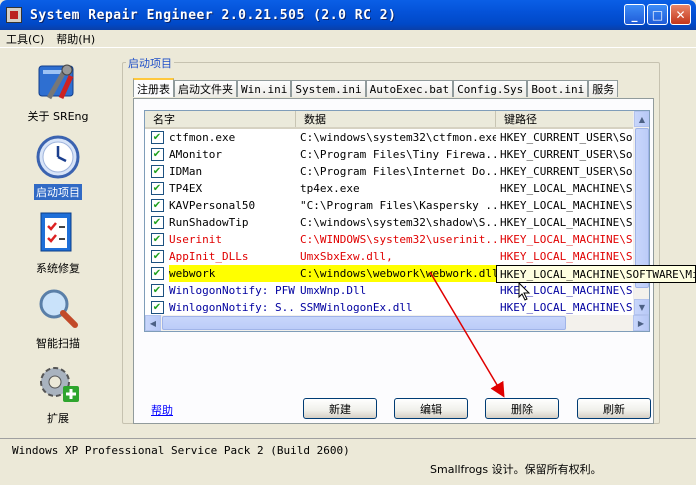 This screenshot has width=696, height=485. What do you see at coordinates (232, 290) in the screenshot?
I see `cell-name: WinlogonNotify: PFW` at bounding box center [232, 290].